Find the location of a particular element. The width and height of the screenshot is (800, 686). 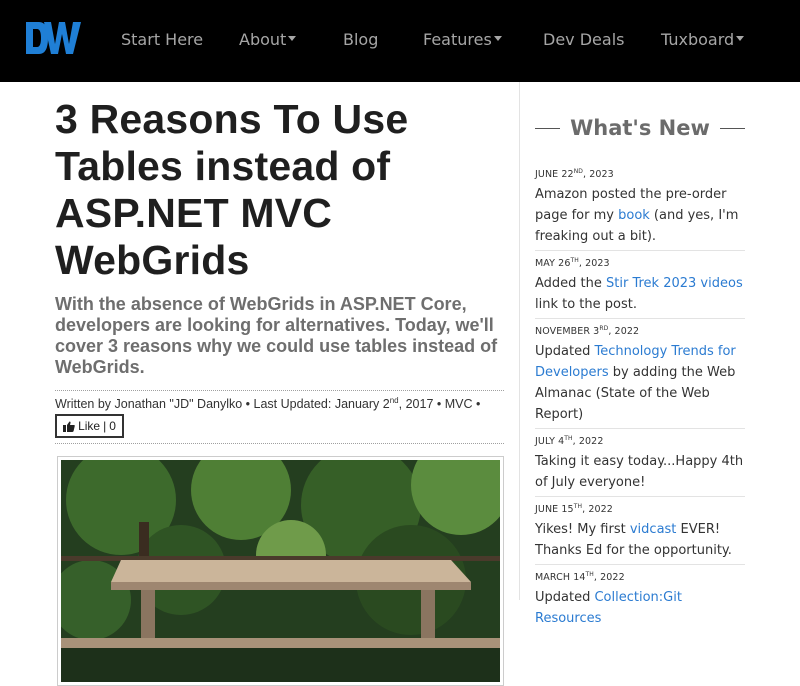

news-date: May 26th, 2023 is located at coordinates (572, 263).